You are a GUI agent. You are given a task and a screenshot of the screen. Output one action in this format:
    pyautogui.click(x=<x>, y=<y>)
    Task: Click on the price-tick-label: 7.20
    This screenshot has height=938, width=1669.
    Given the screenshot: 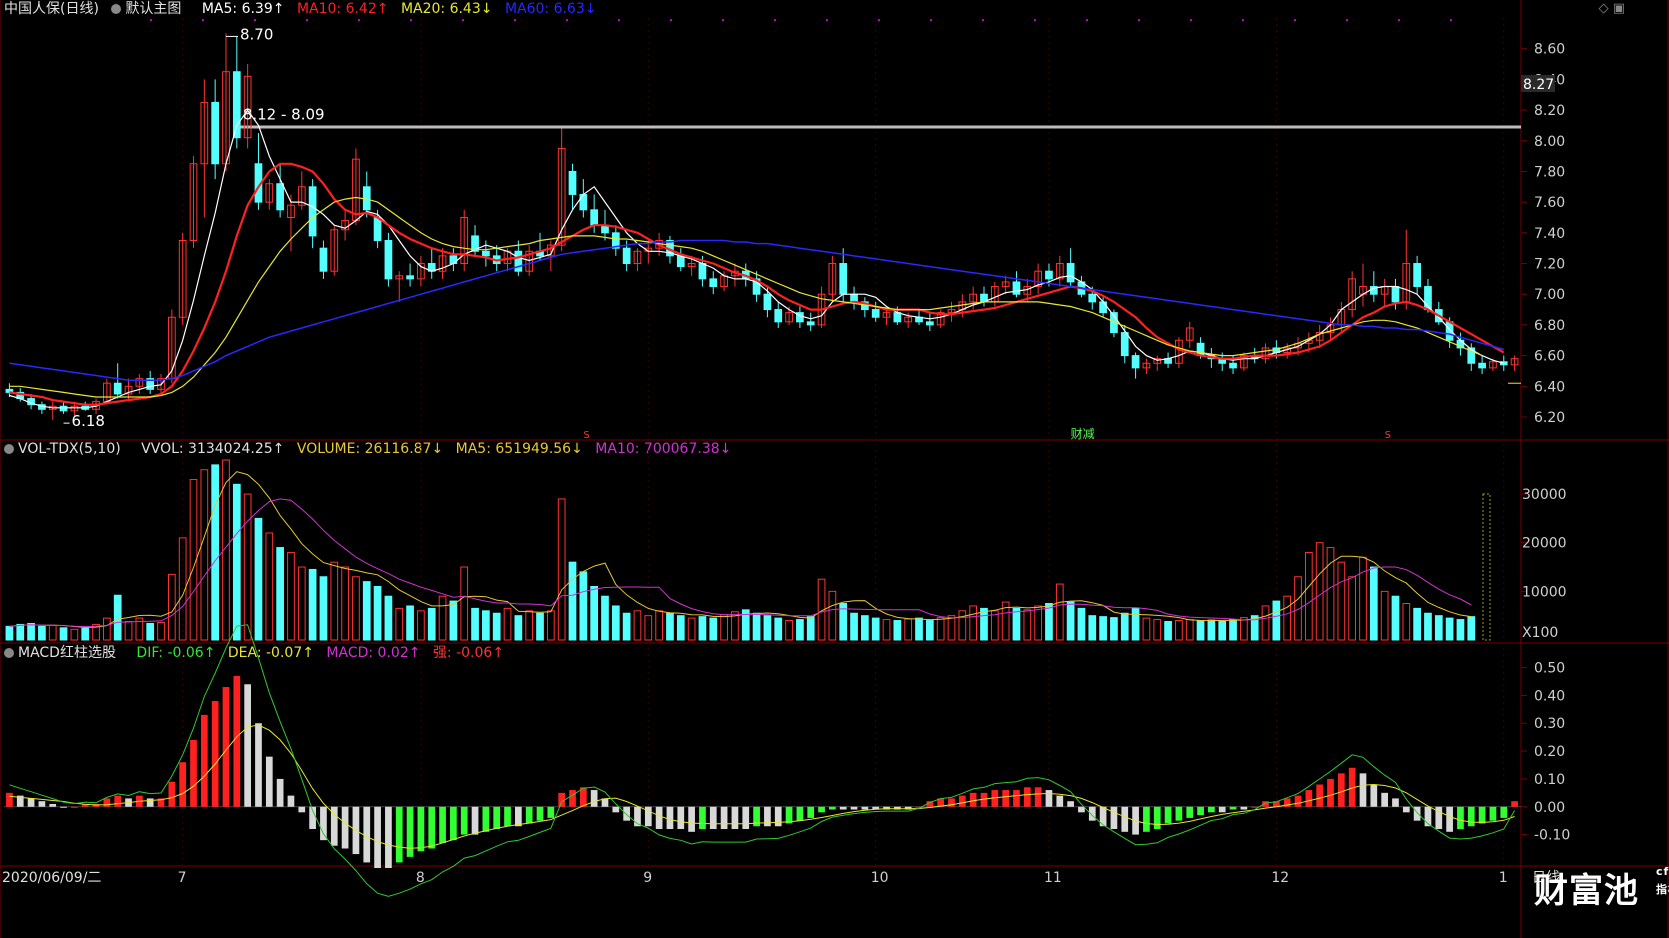 What is the action you would take?
    pyautogui.click(x=1549, y=265)
    